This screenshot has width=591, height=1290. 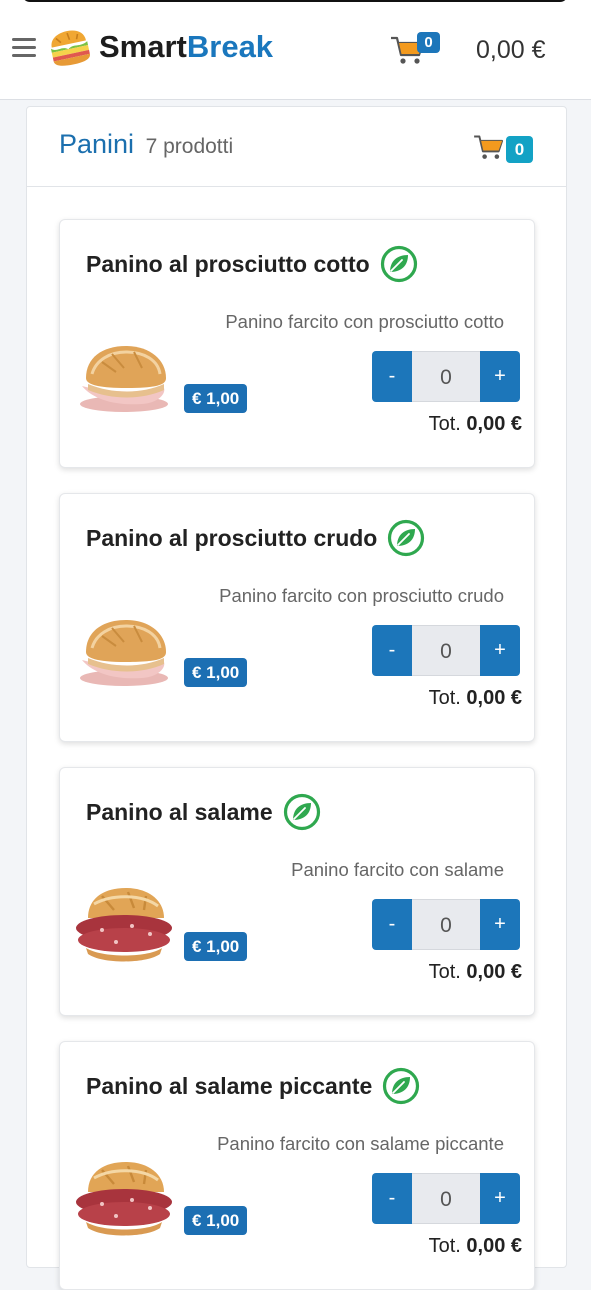 I want to click on device-notch, so click(x=295, y=1).